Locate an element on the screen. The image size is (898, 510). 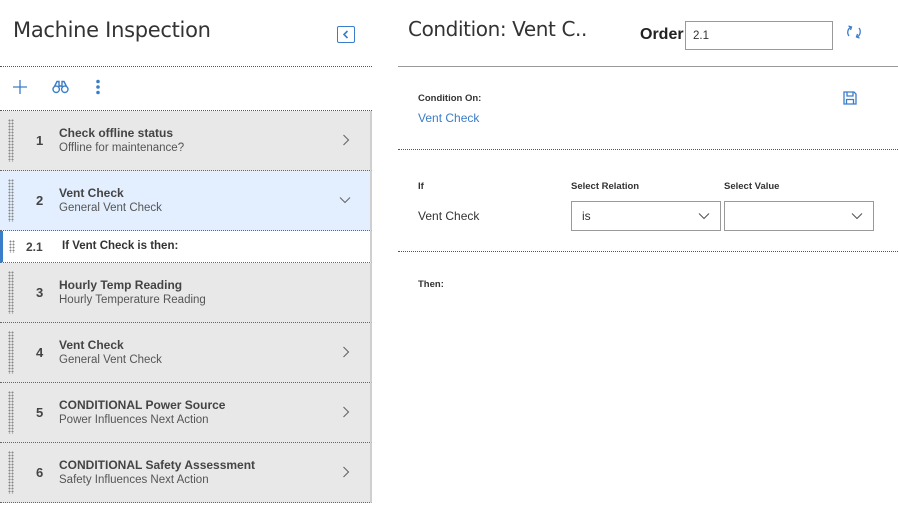
if-label: If is located at coordinates (421, 186).